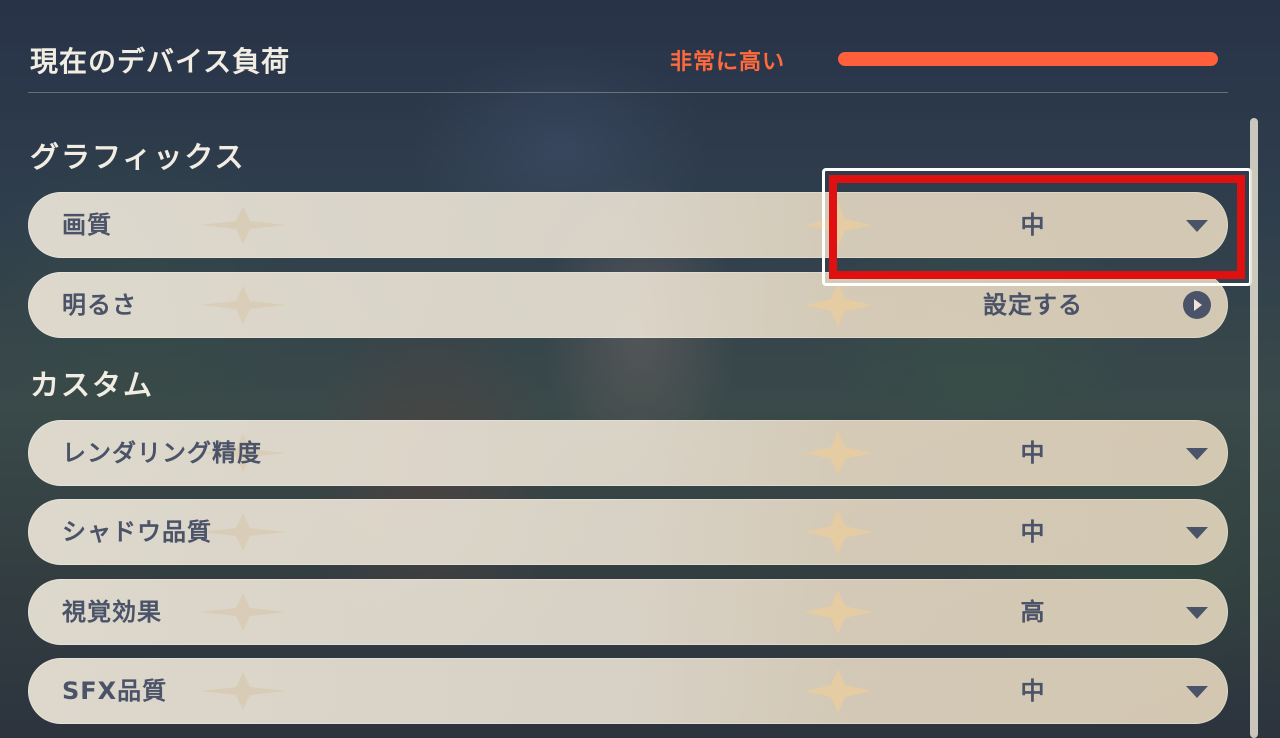  What do you see at coordinates (1197, 305) in the screenshot?
I see `play-circle-icon` at bounding box center [1197, 305].